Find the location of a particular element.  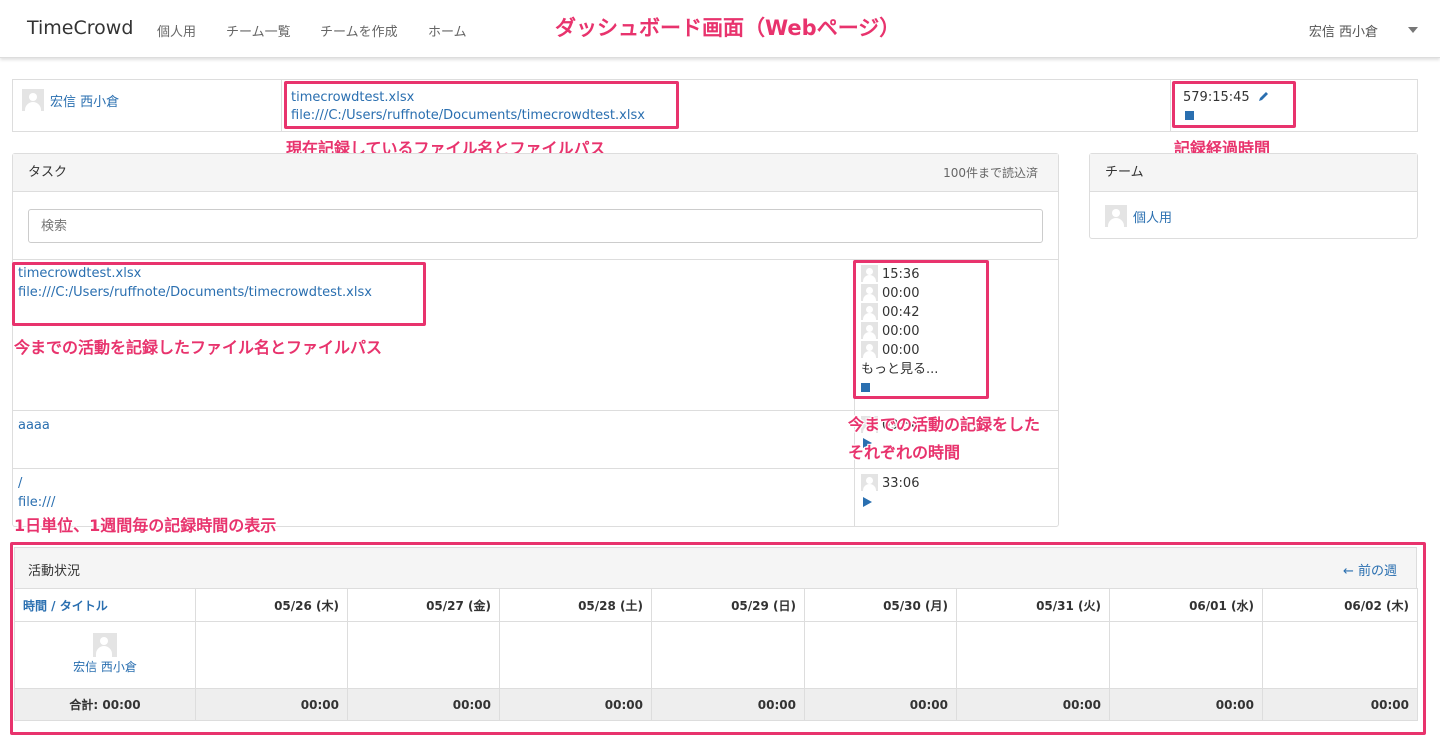

annotation-each-time-2: それぞれの時間 is located at coordinates (904, 452).